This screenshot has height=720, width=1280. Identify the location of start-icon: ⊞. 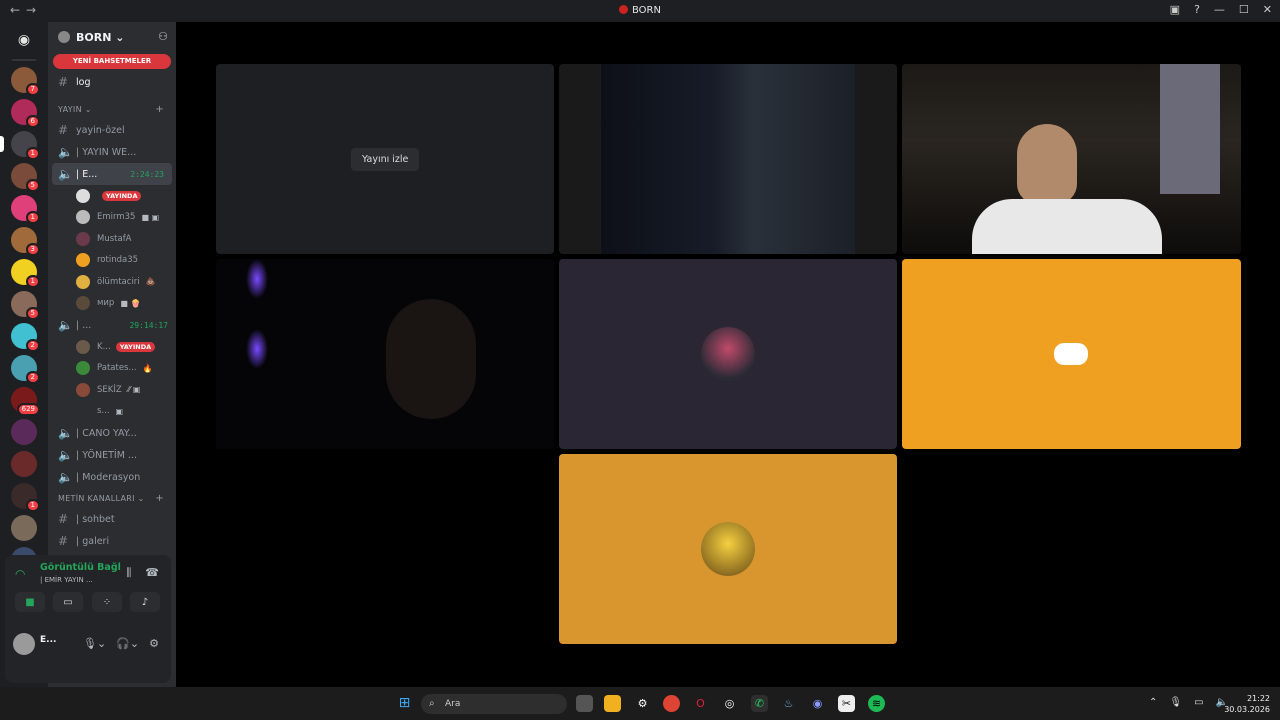
(404, 703).